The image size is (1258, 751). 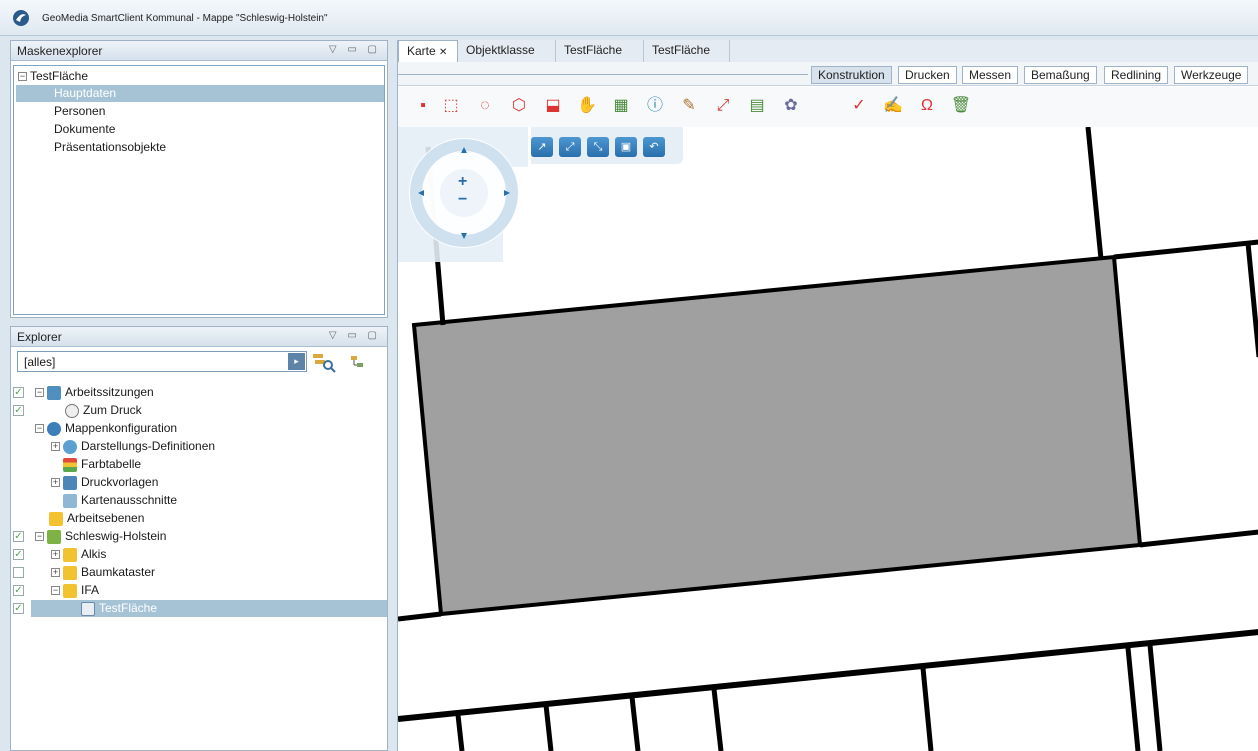 I want to click on edit-icon: ✎, so click(x=689, y=106).